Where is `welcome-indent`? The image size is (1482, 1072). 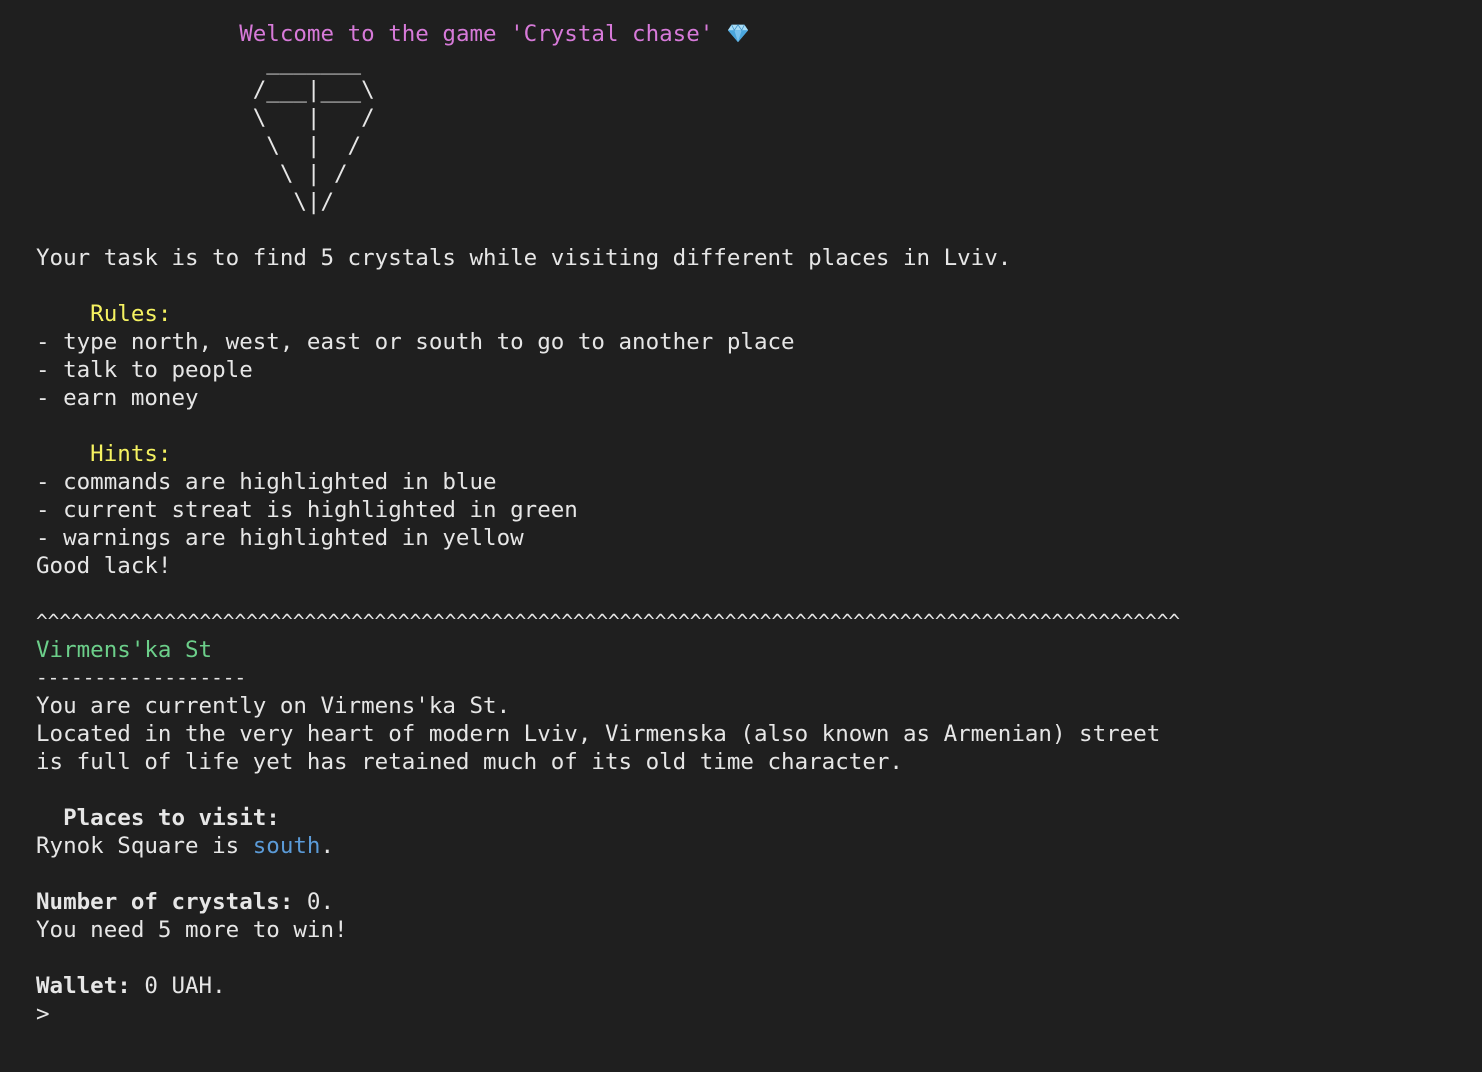 welcome-indent is located at coordinates (137, 34).